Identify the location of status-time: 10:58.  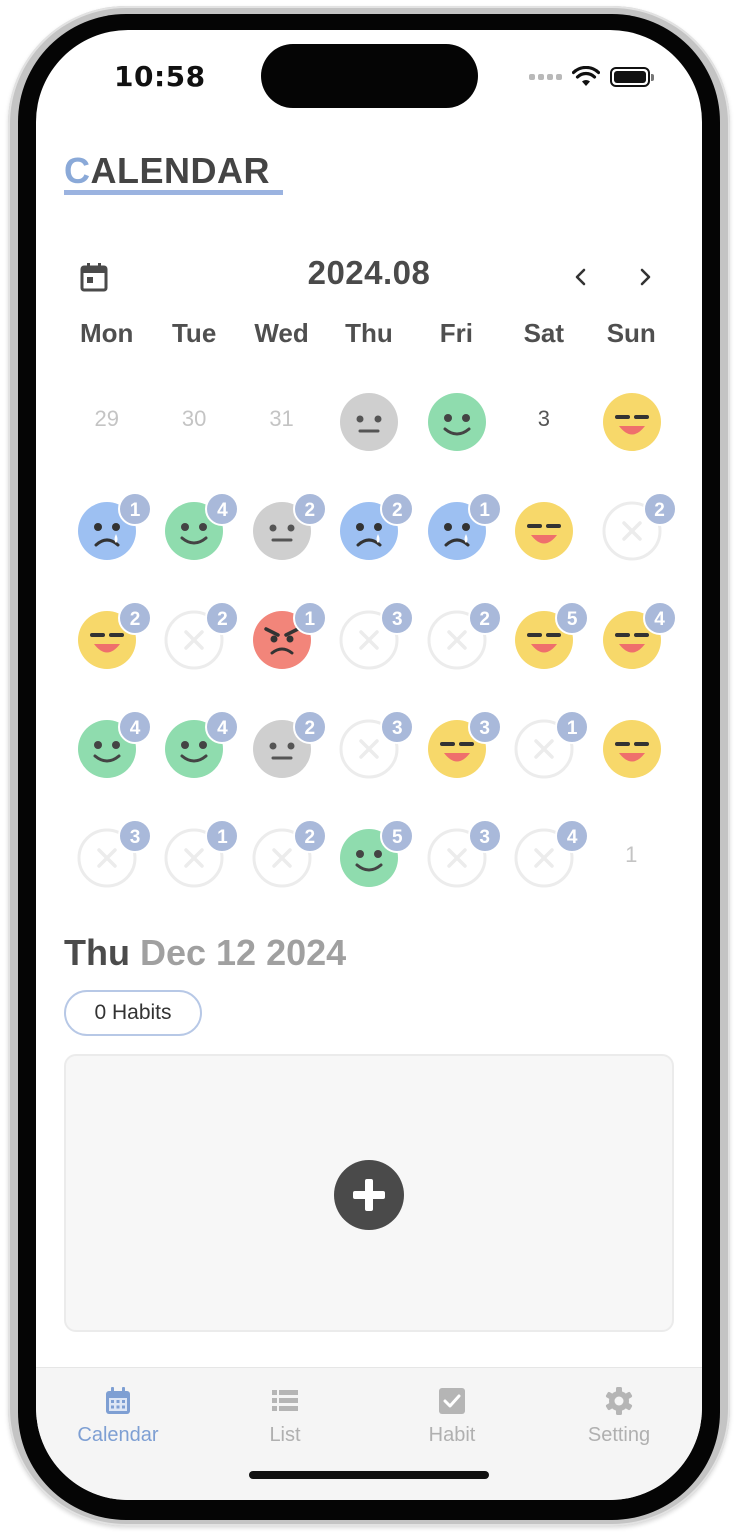
(160, 76).